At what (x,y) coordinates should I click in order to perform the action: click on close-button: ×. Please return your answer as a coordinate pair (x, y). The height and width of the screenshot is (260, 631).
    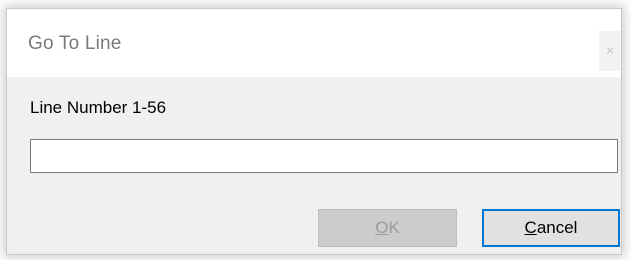
    Looking at the image, I should click on (610, 51).